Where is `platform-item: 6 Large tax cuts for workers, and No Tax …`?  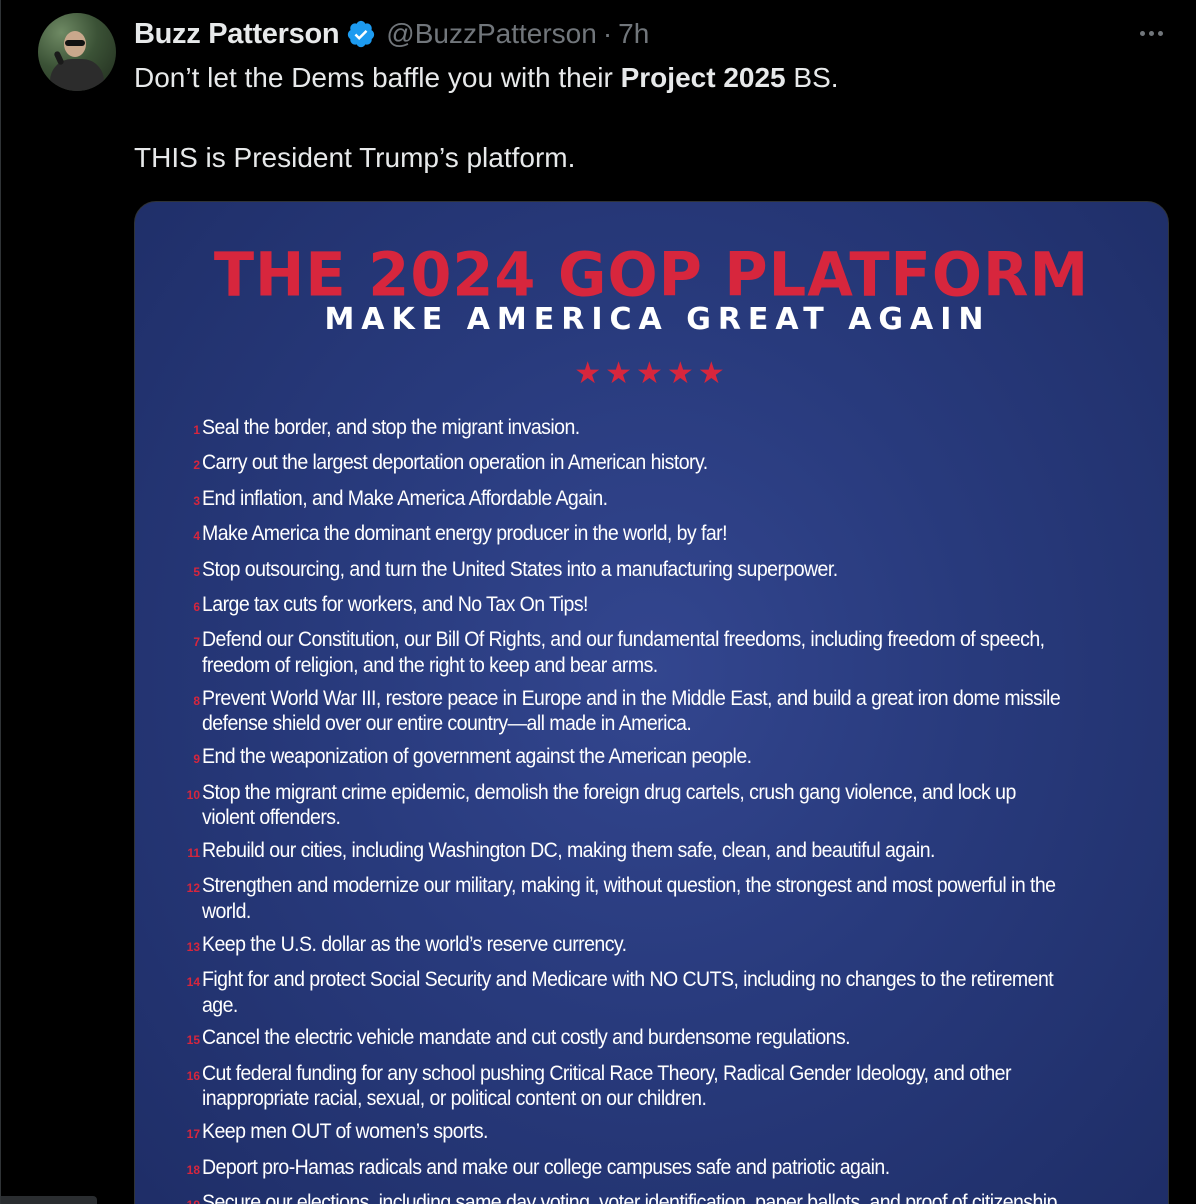
platform-item: 6 Large tax cuts for workers, and No Tax … is located at coordinates (651, 606).